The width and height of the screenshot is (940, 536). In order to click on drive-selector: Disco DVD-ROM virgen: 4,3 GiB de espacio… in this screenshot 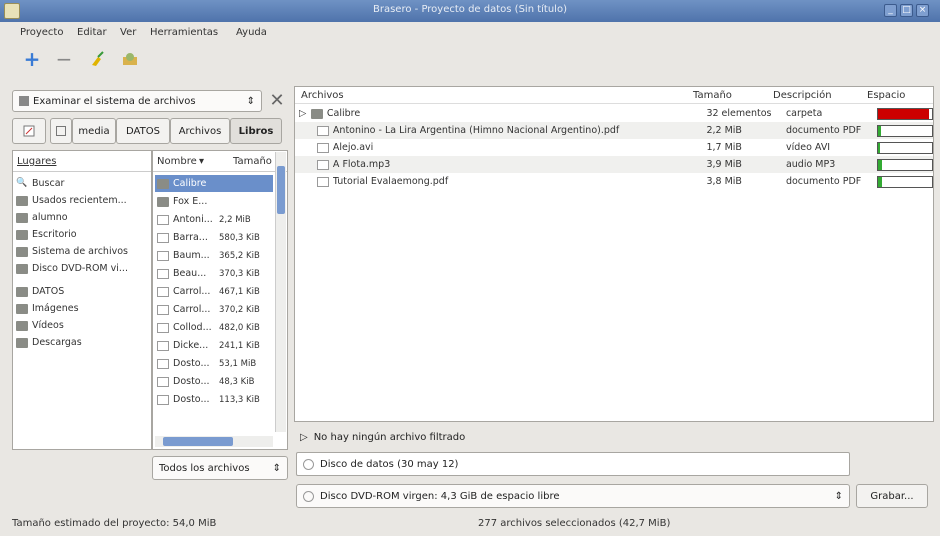, I will do `click(573, 496)`.